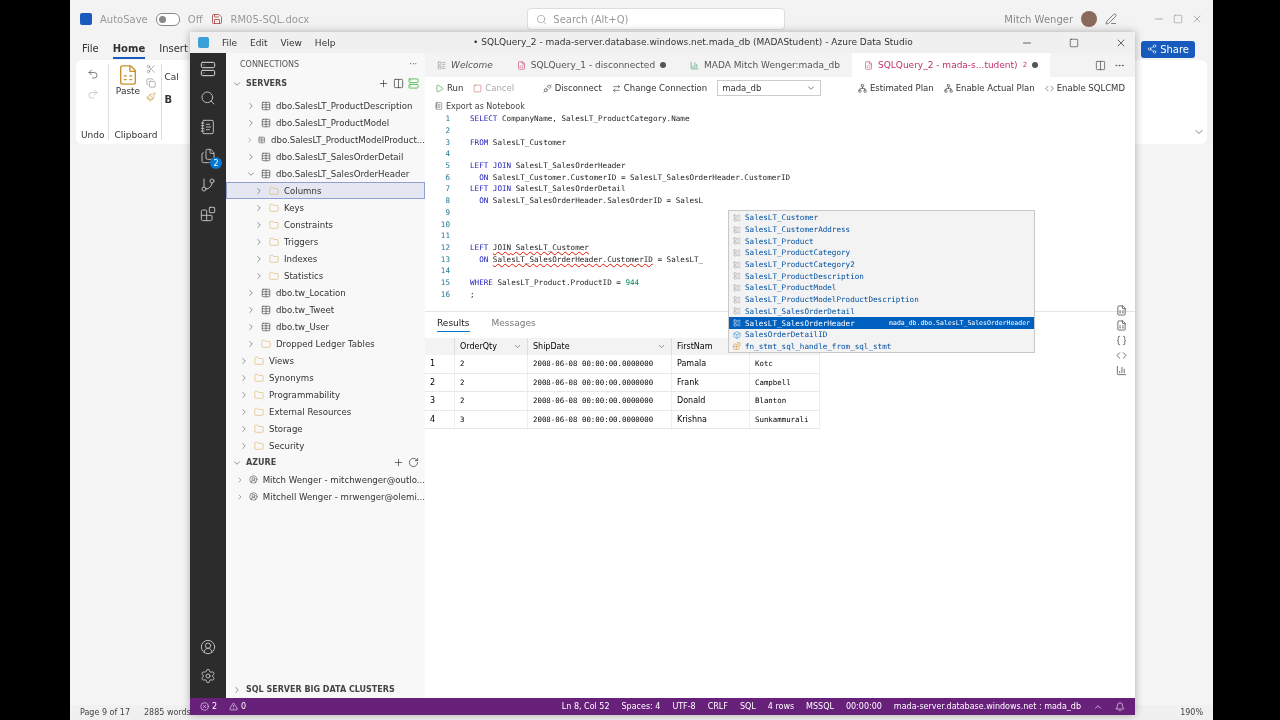 This screenshot has height=720, width=1280. What do you see at coordinates (325, 309) in the screenshot?
I see `tree-item: dbo.tw_Tweet` at bounding box center [325, 309].